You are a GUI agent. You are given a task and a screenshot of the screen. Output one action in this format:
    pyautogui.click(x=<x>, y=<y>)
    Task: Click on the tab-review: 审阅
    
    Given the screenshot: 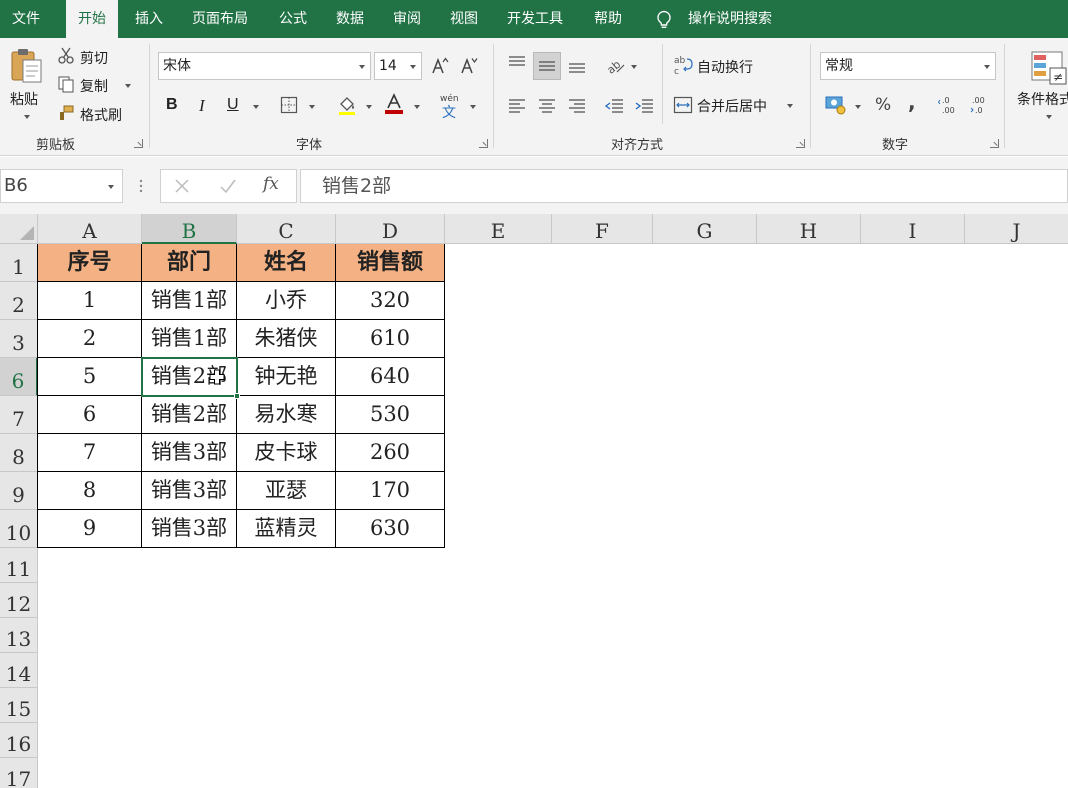 What is the action you would take?
    pyautogui.click(x=407, y=19)
    